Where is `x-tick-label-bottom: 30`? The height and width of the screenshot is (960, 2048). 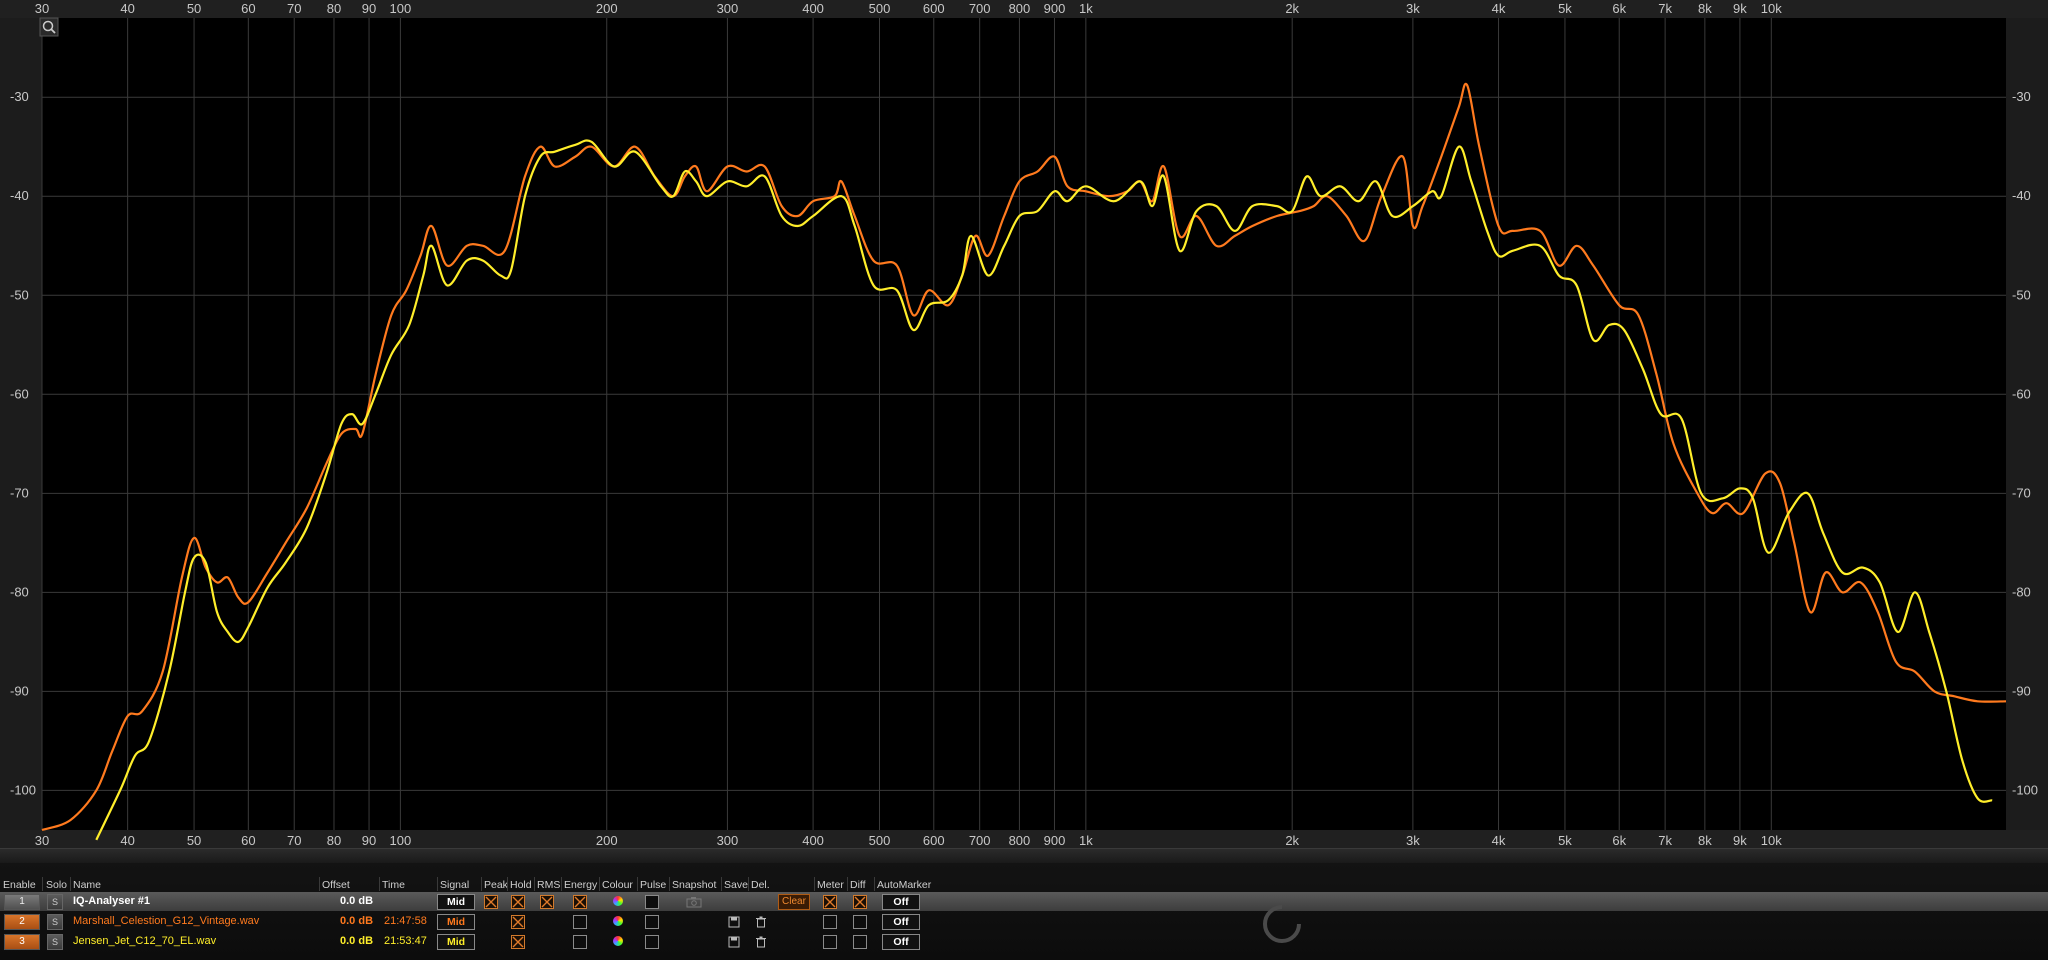
x-tick-label-bottom: 30 is located at coordinates (42, 840).